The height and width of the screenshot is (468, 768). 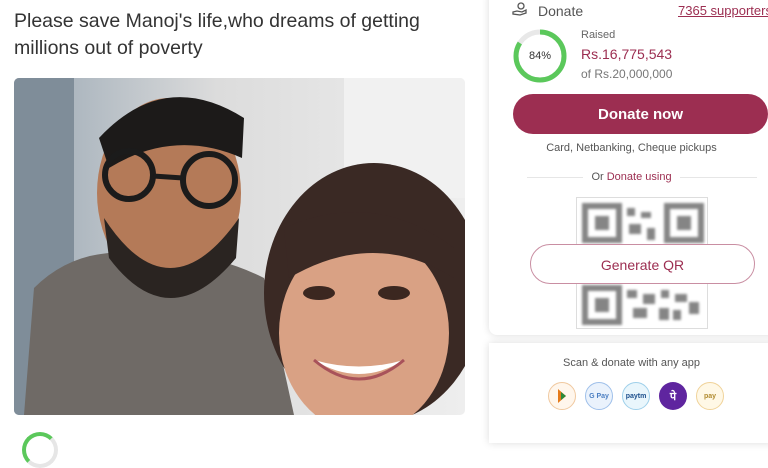 I want to click on or-donate-using: Or Donate using, so click(x=628, y=177).